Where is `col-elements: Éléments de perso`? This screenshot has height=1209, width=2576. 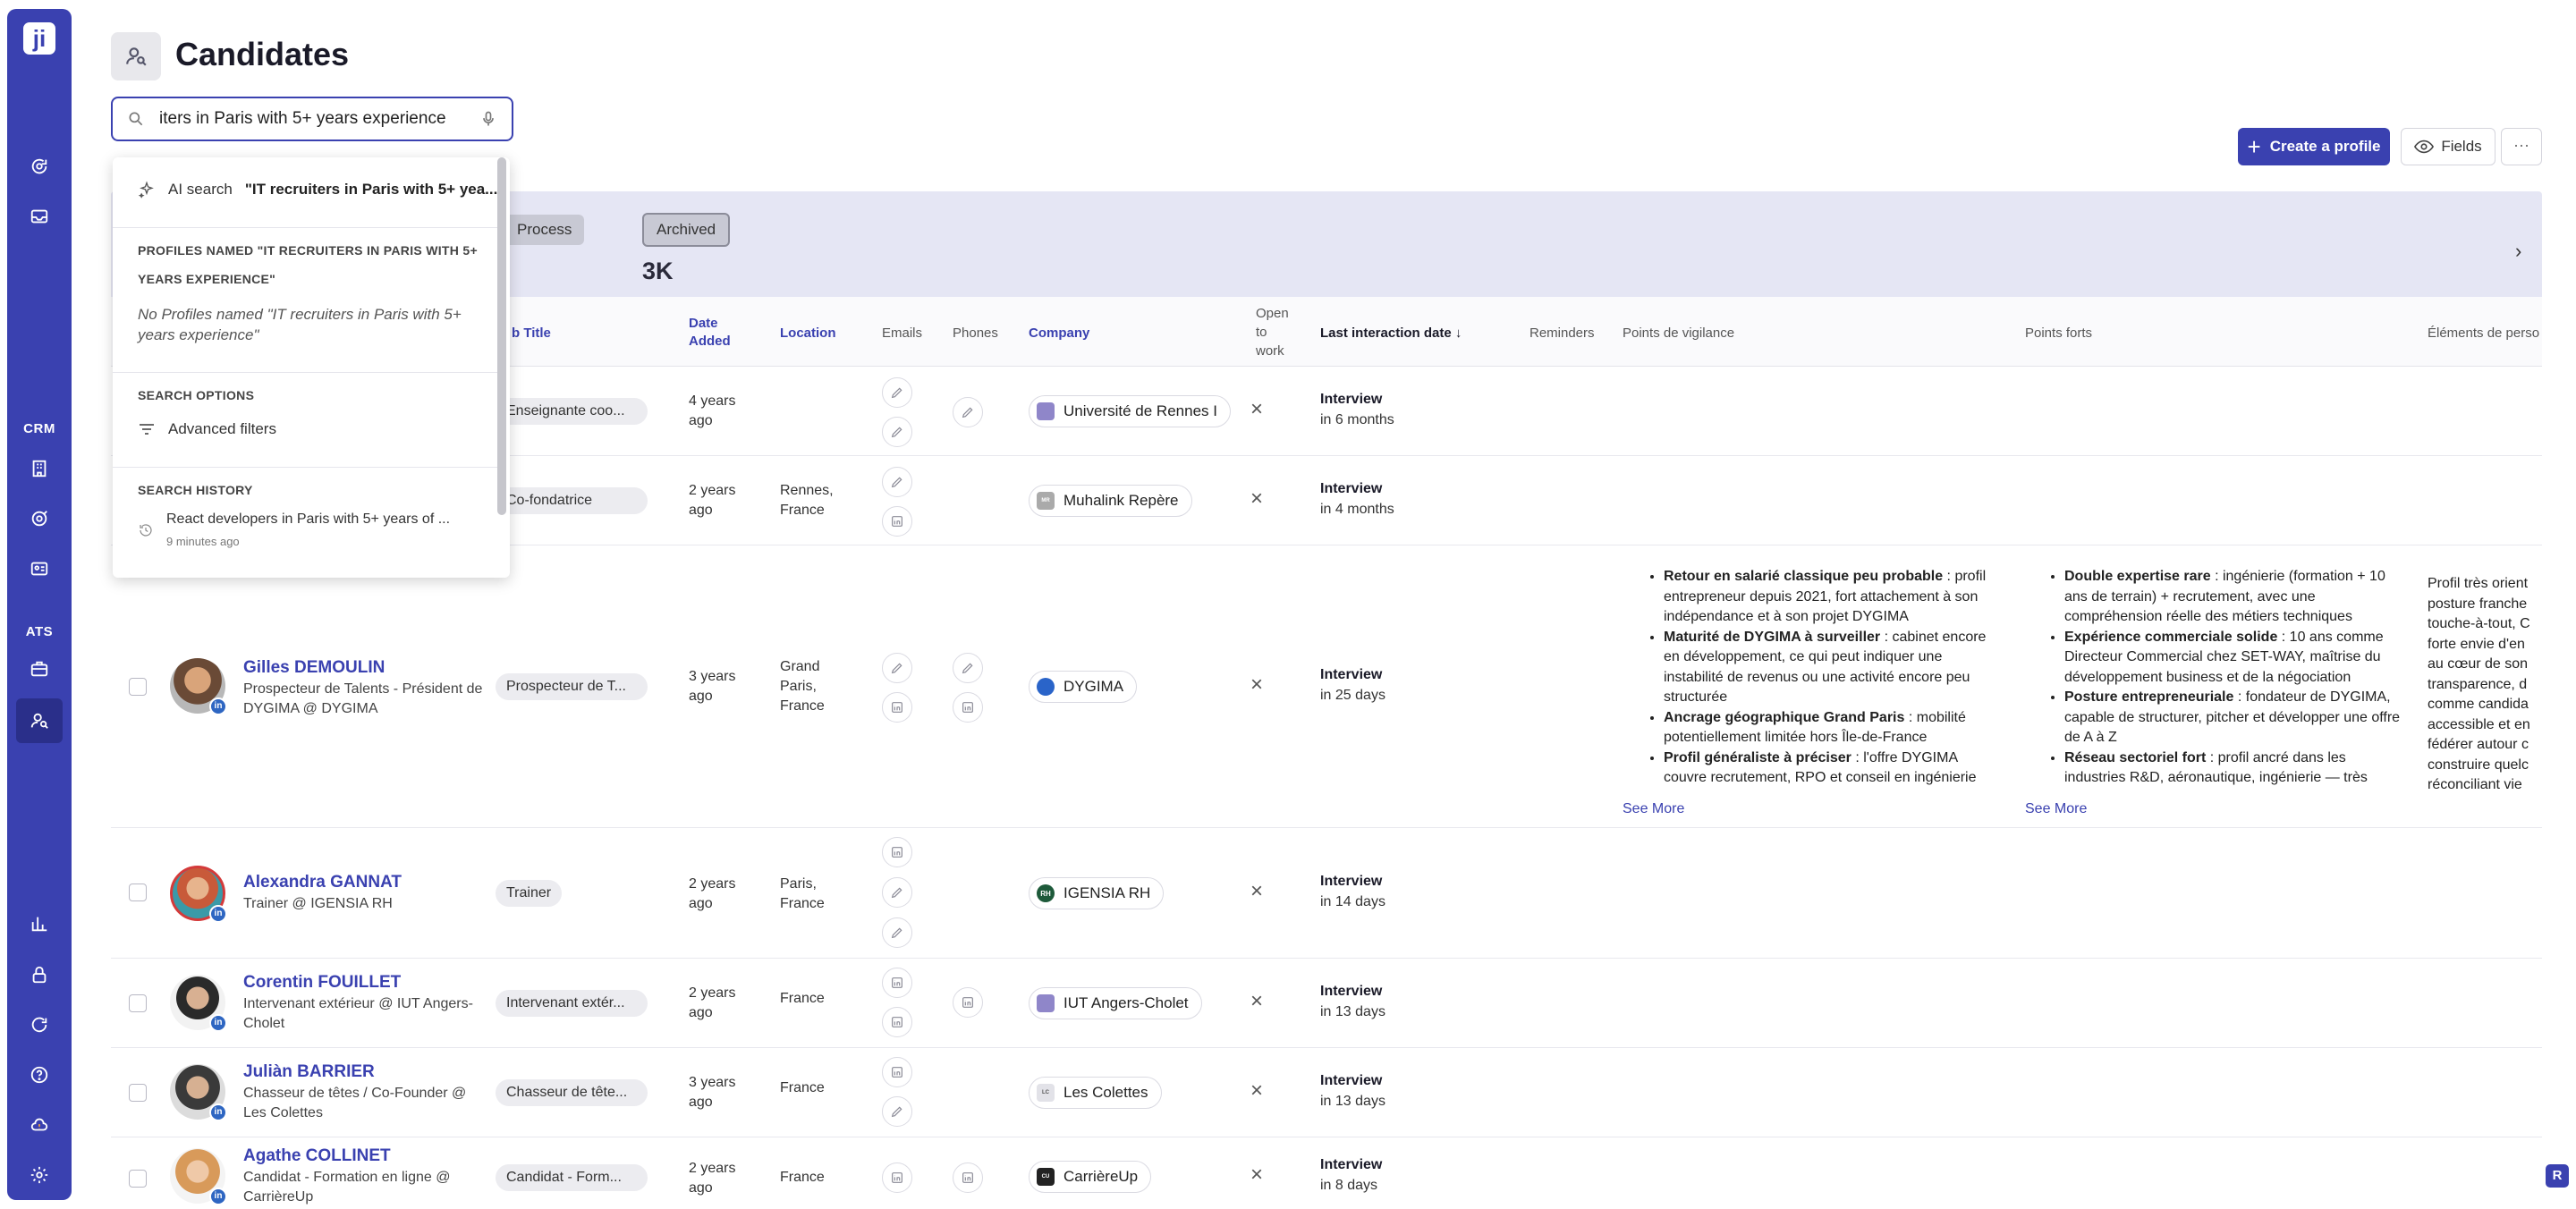 col-elements: Éléments de perso is located at coordinates (2484, 333).